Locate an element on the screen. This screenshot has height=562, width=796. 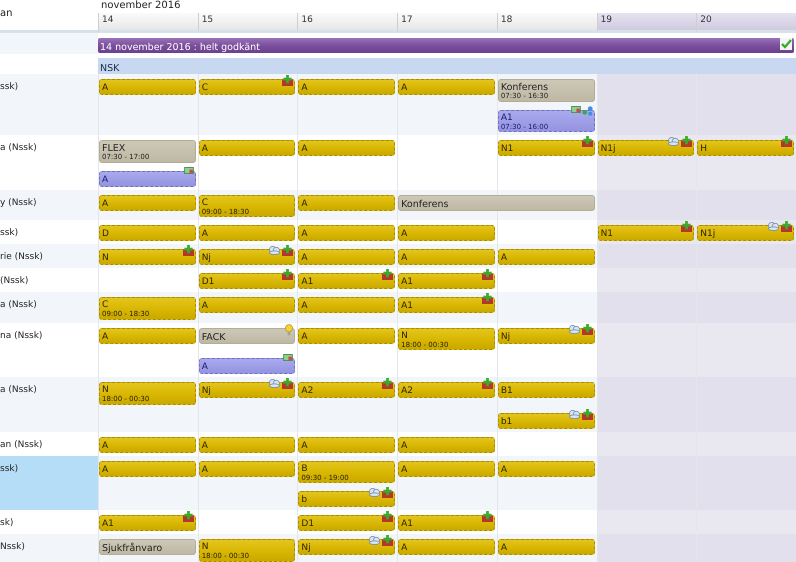
day-header: 17 is located at coordinates (447, 23).